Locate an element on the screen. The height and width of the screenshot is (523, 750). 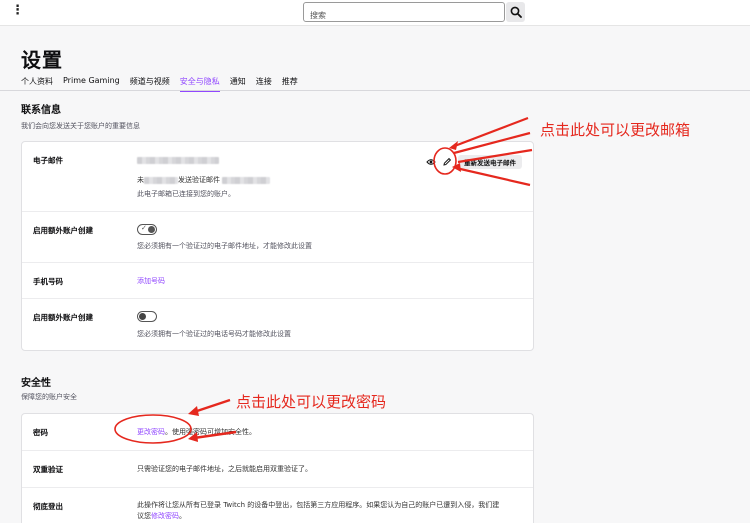
search-box is located at coordinates (404, 13).